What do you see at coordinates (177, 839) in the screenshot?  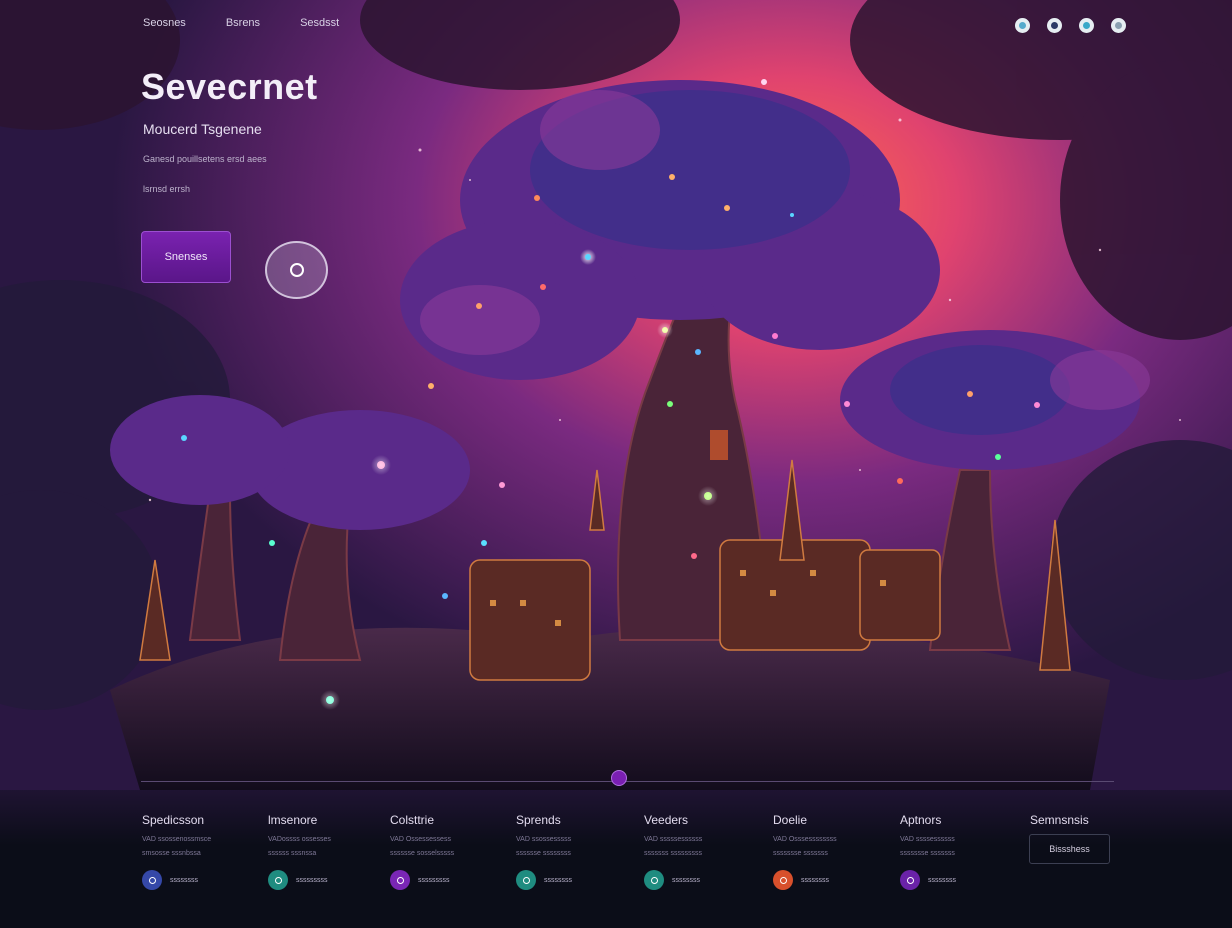 I see `column-line: VAD ssossenossmsce` at bounding box center [177, 839].